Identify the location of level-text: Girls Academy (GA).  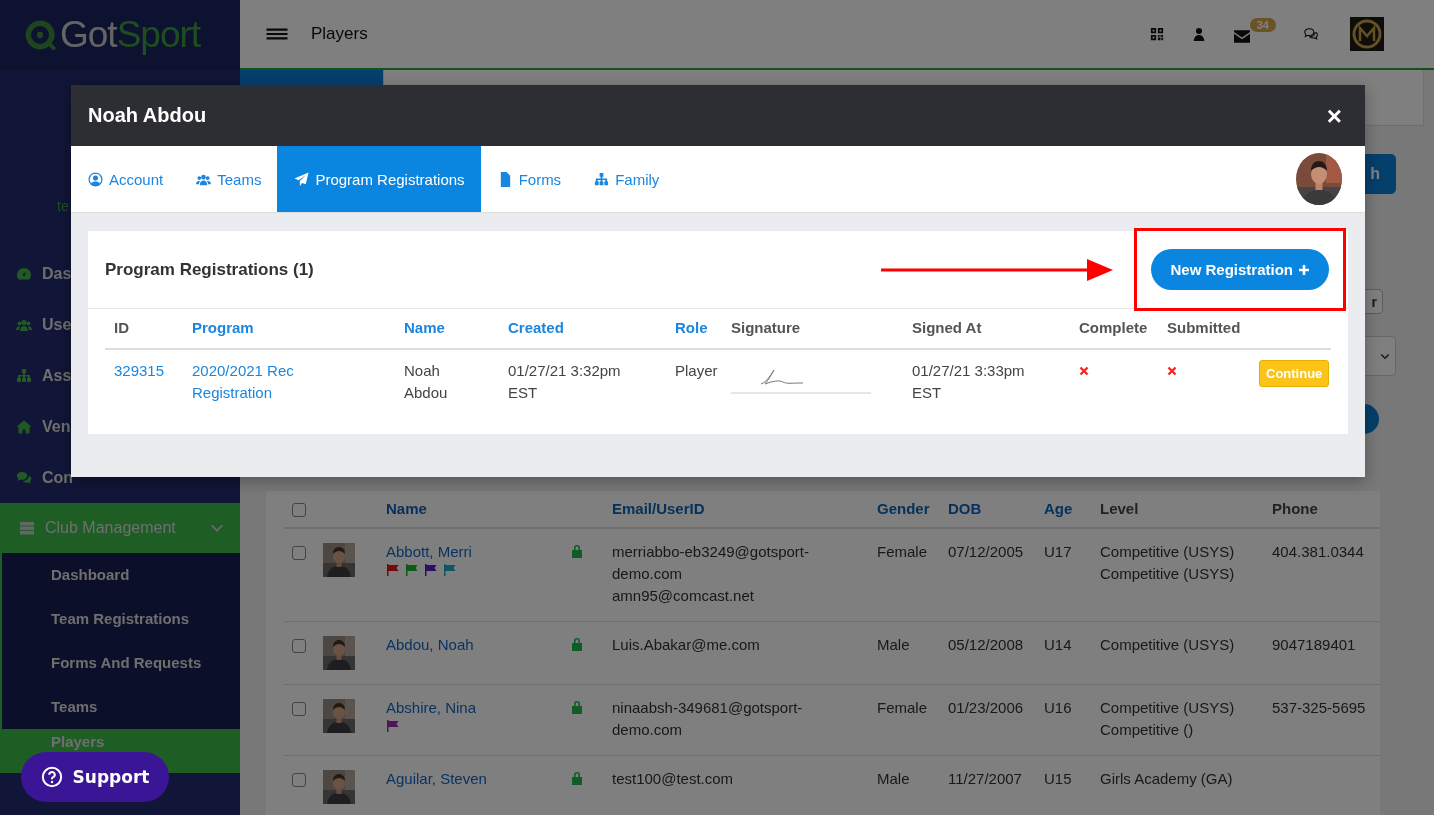
(1167, 779).